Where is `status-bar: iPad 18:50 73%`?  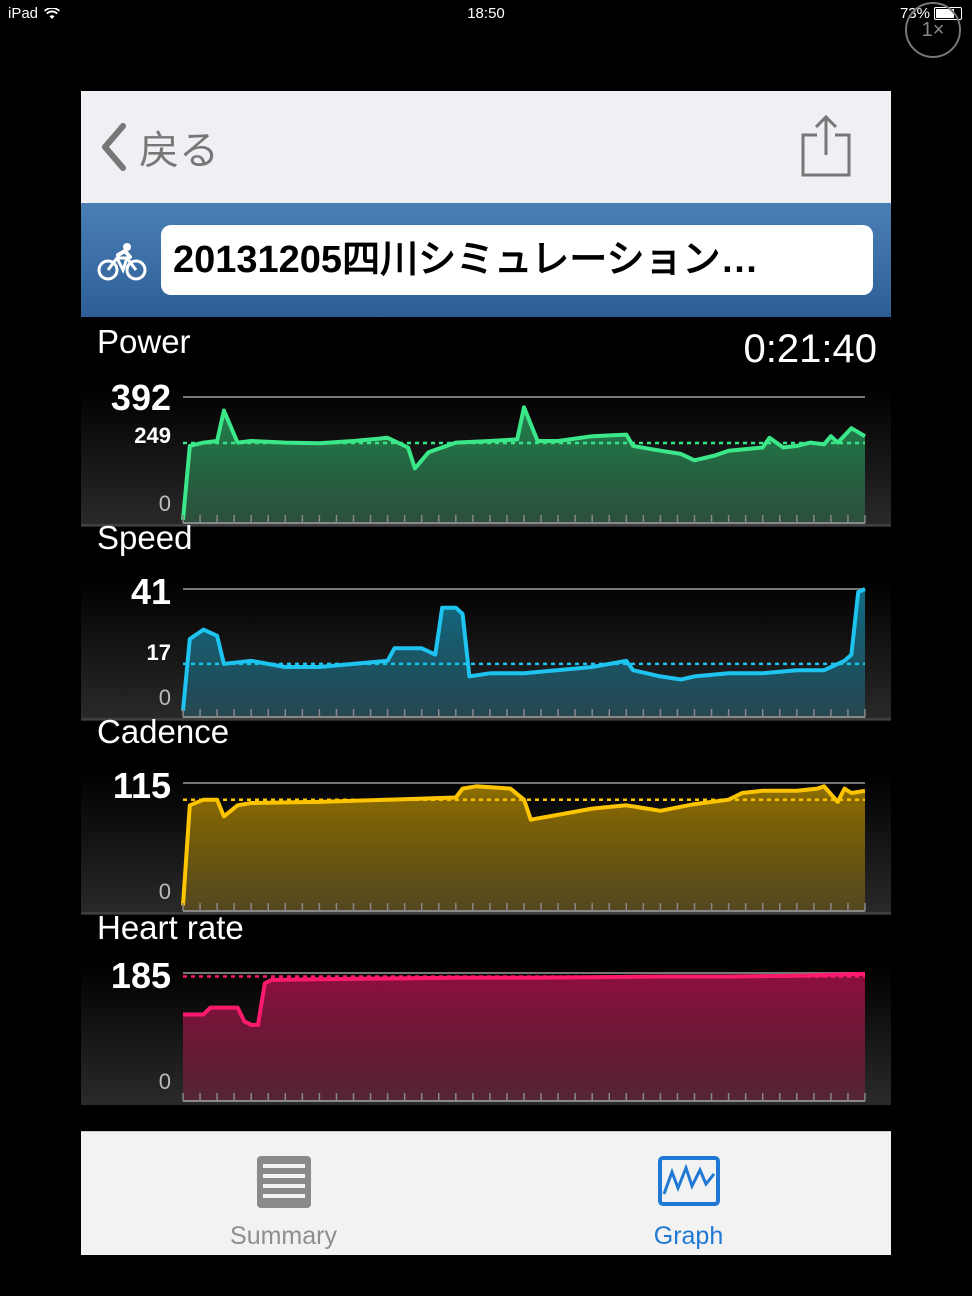
status-bar: iPad 18:50 73% is located at coordinates (486, 13).